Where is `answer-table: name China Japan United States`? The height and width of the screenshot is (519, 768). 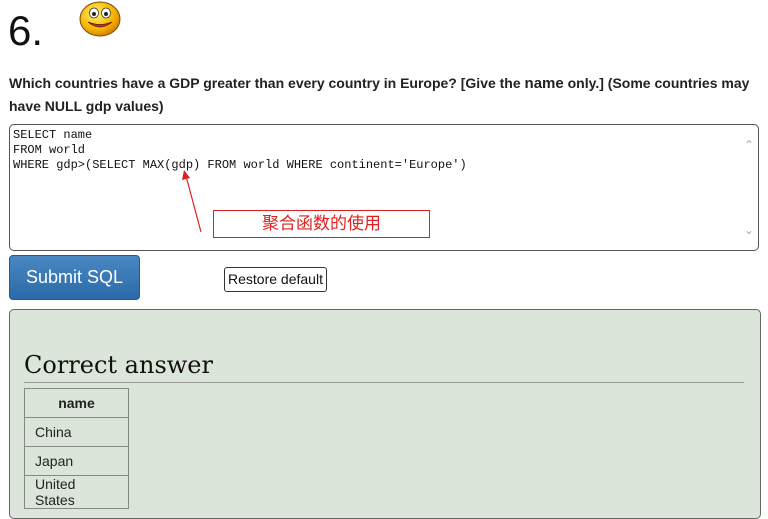
answer-table: name China Japan United States is located at coordinates (76, 448).